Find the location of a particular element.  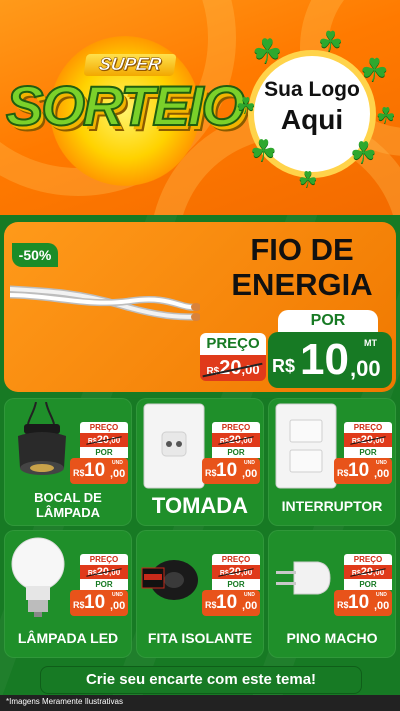

product-name: LÂMPADA LED is located at coordinates (68, 638).